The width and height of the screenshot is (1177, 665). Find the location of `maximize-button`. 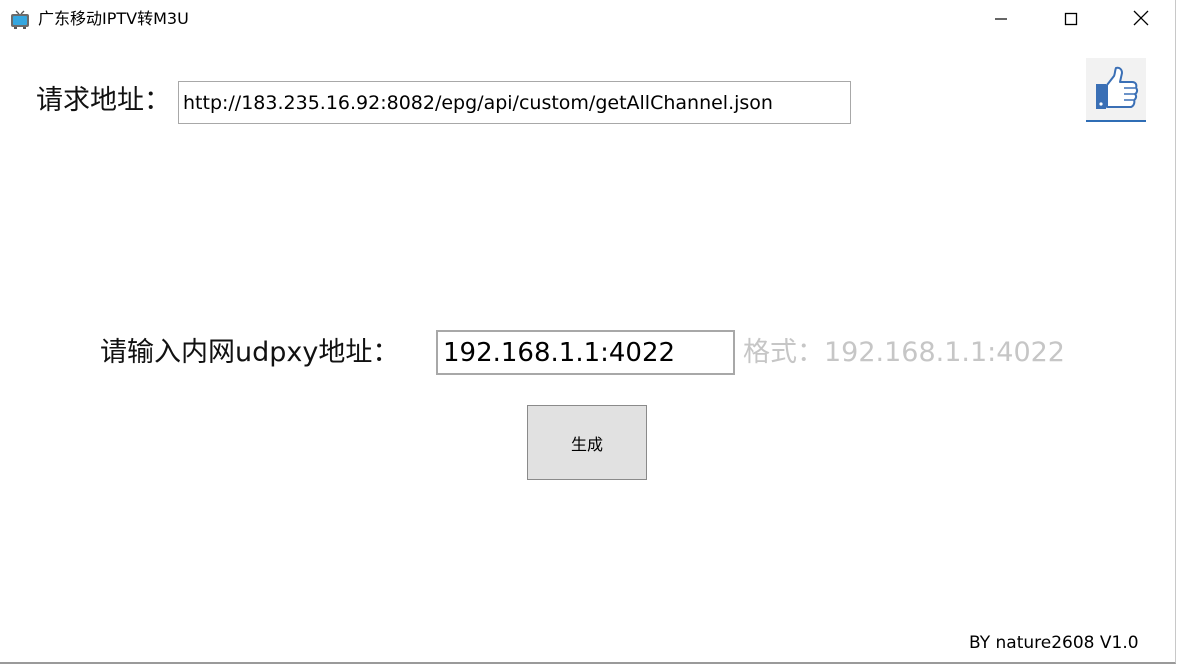

maximize-button is located at coordinates (1071, 20).